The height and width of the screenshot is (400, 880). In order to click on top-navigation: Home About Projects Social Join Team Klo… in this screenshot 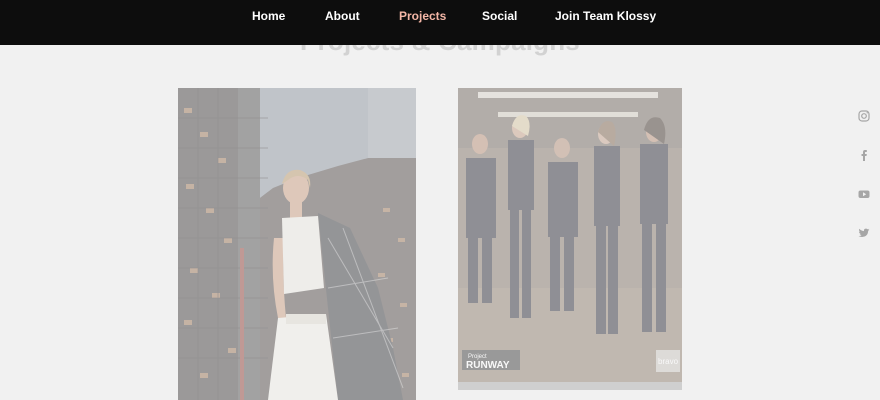, I will do `click(440, 22)`.